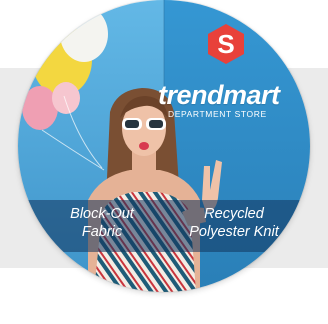 This screenshot has height=324, width=328. I want to click on trendmart-logo-icon: S, so click(226, 44).